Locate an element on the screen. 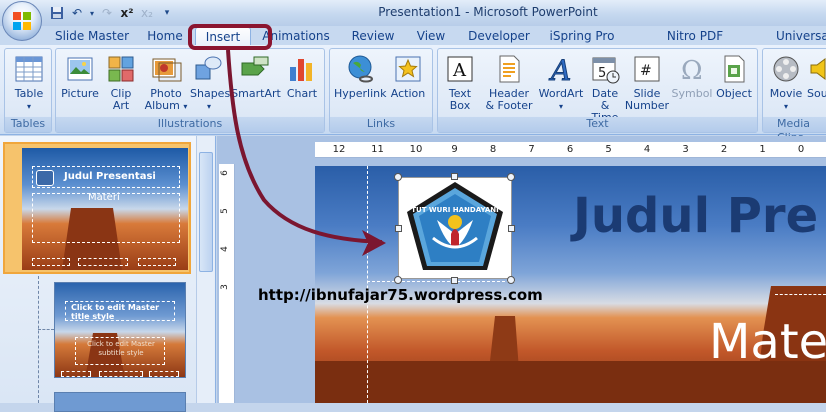 The height and width of the screenshot is (412, 826). hyperlink-label: Hyperlink is located at coordinates (360, 93).